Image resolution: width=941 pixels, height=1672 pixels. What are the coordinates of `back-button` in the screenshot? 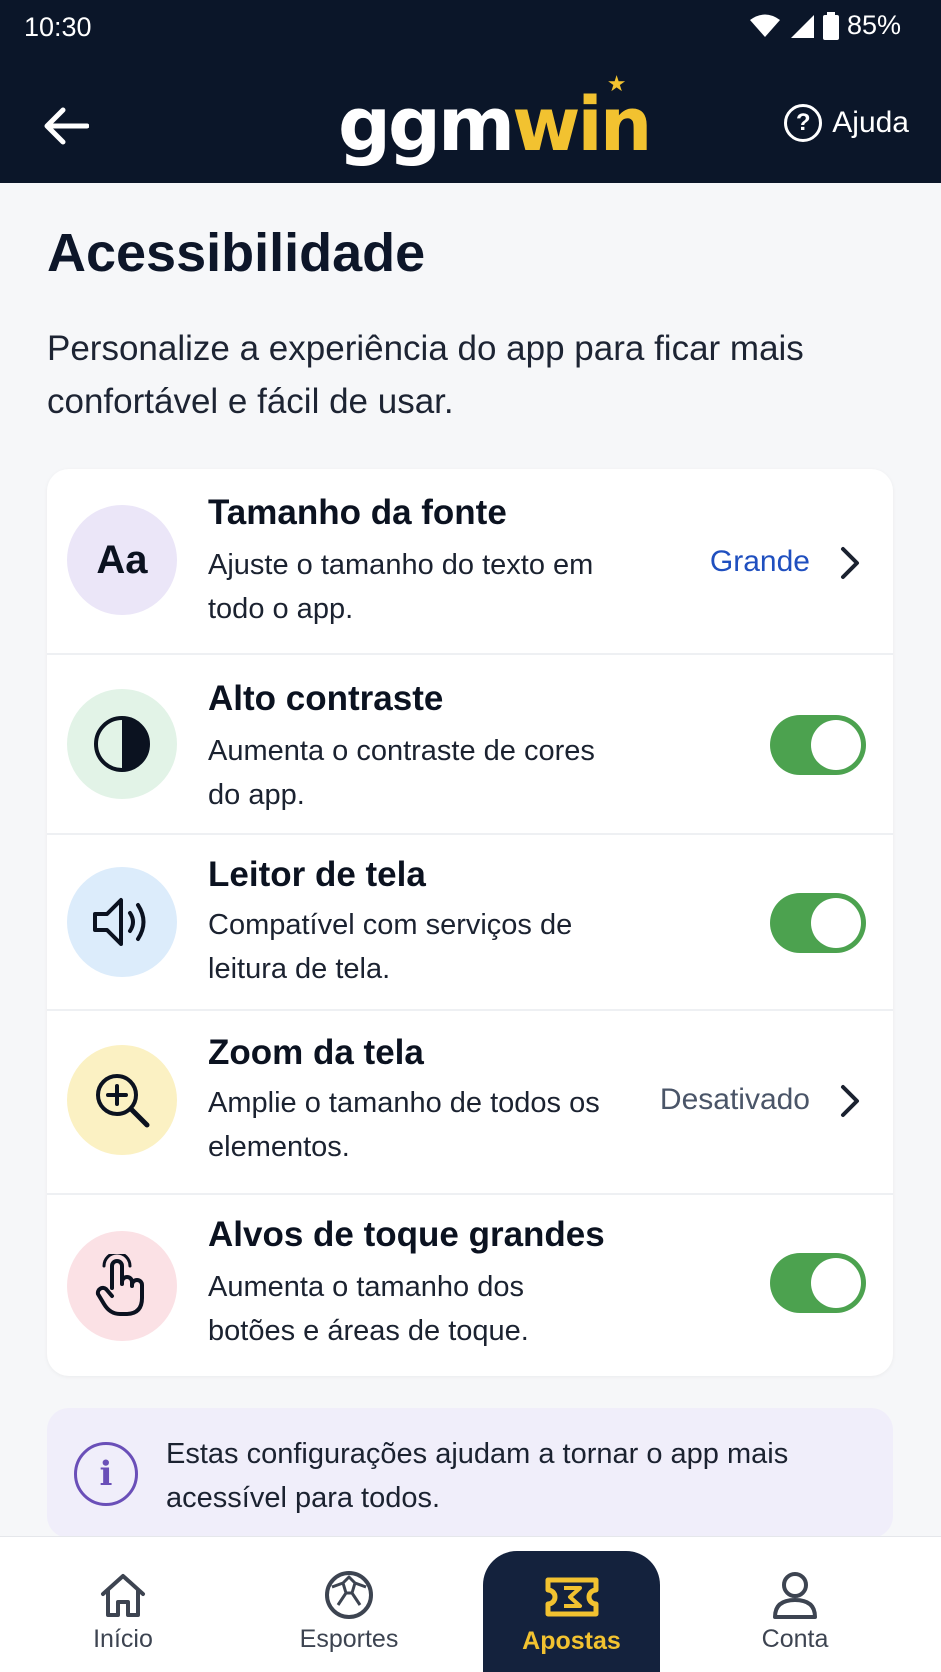 It's located at (66, 126).